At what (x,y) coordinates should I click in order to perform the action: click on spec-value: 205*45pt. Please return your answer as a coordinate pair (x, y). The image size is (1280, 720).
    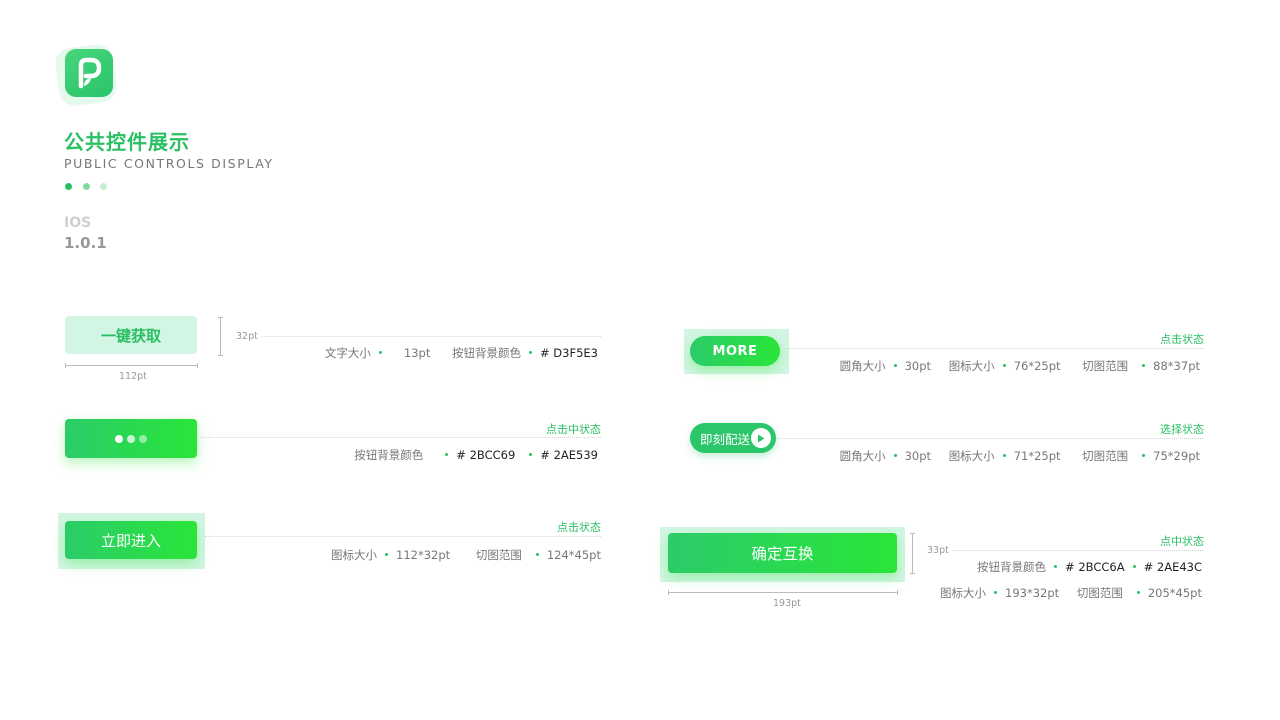
    Looking at the image, I should click on (1174, 593).